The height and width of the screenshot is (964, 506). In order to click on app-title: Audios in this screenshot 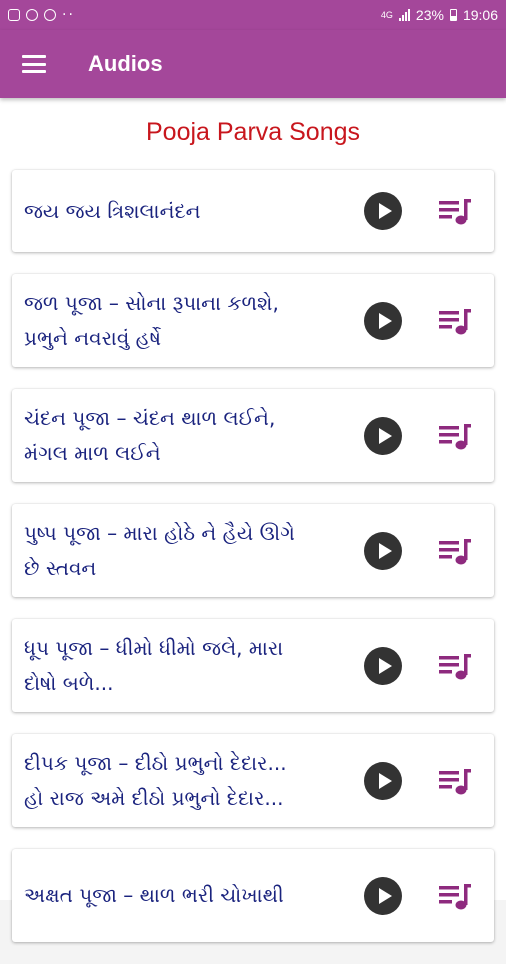, I will do `click(125, 63)`.